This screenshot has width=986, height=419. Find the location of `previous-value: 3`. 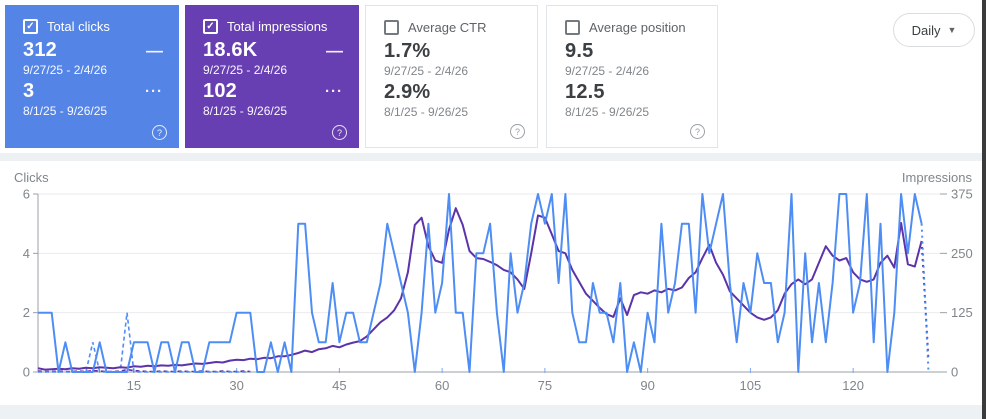

previous-value: 3 is located at coordinates (29, 91).